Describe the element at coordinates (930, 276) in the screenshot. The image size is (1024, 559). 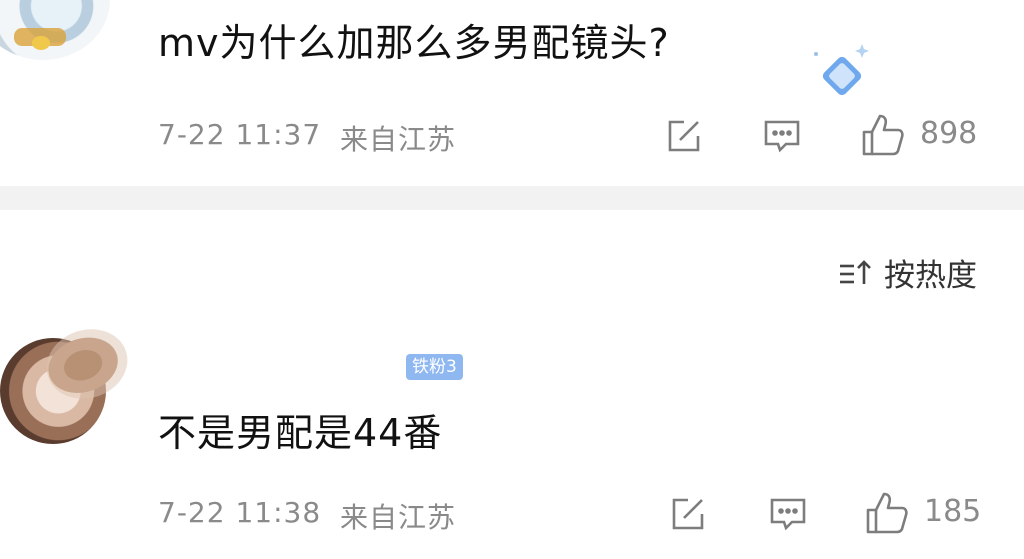
I see `sort-label: 按热度` at that location.